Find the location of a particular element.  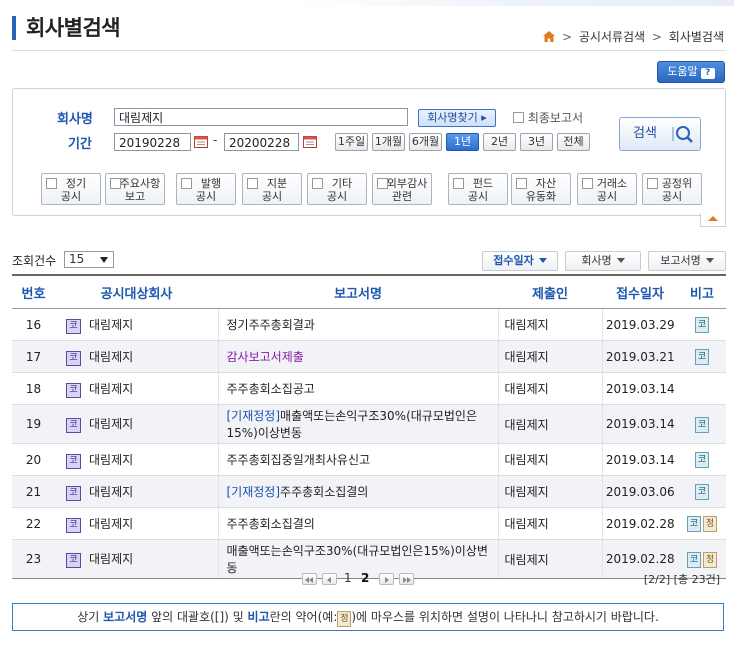

sort-by-date-button: 접수일자 is located at coordinates (520, 261).